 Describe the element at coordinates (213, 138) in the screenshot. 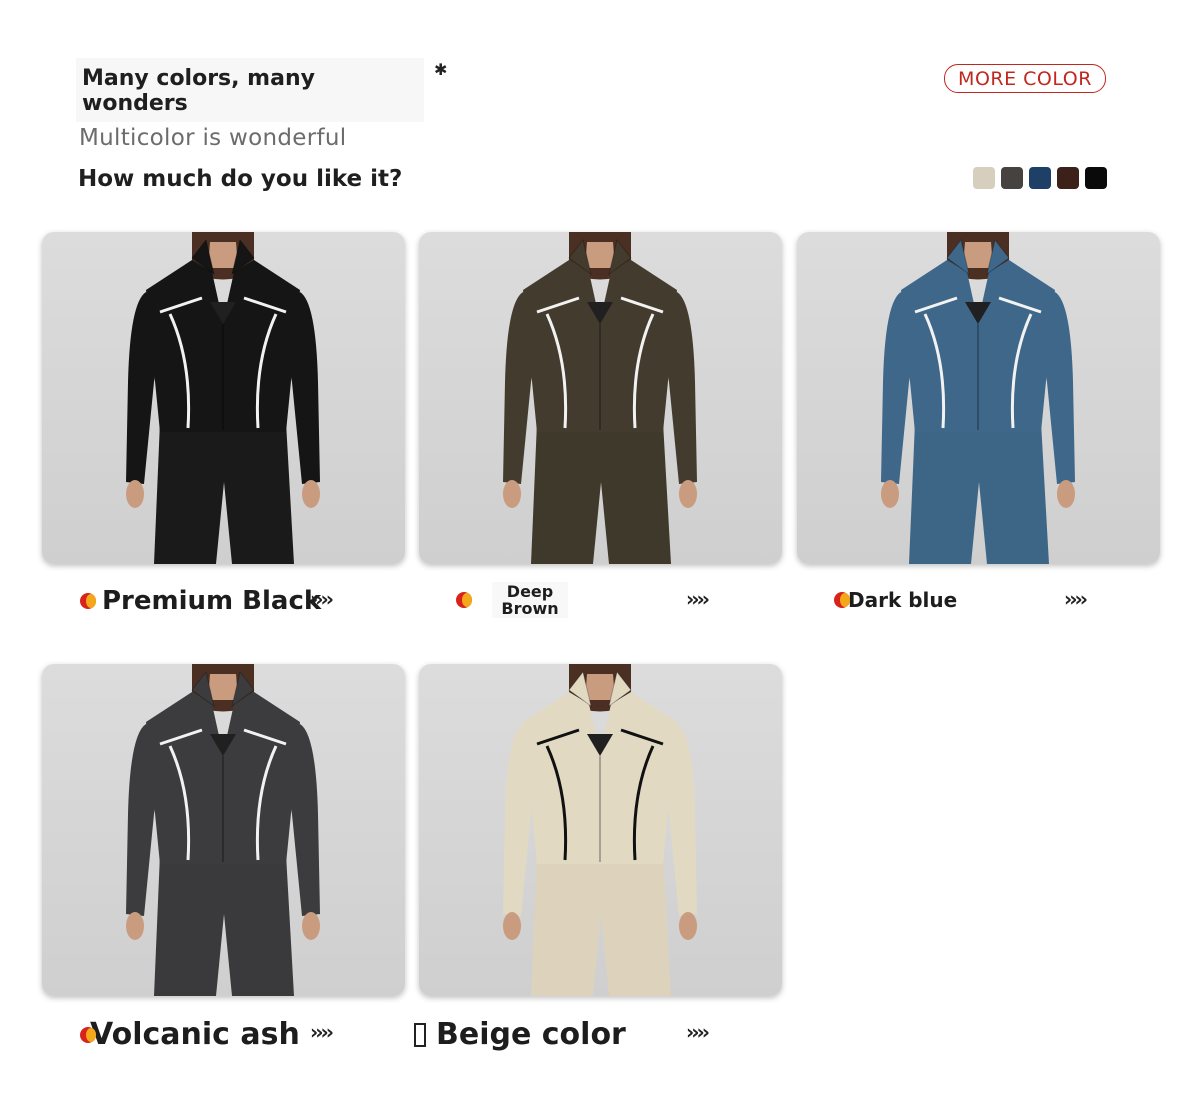

I see `page-subtitle: Multicolor is wonderful` at that location.